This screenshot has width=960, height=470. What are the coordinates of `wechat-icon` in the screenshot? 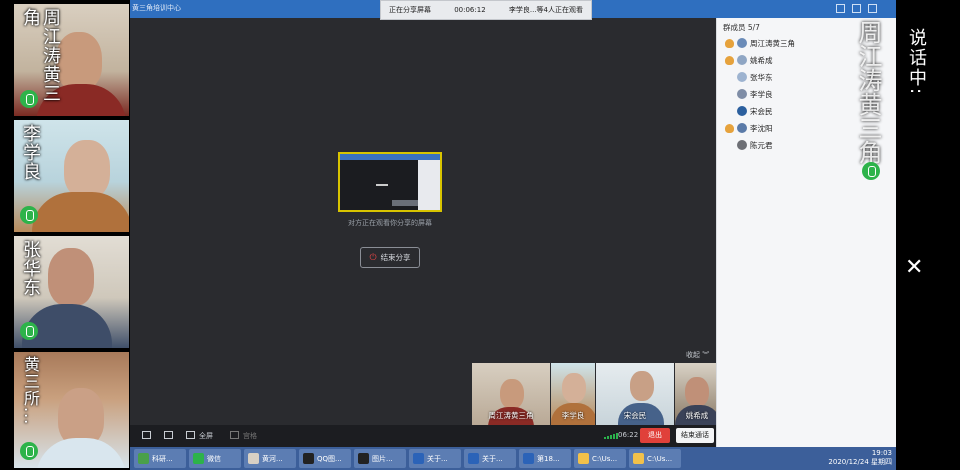 It's located at (198, 458).